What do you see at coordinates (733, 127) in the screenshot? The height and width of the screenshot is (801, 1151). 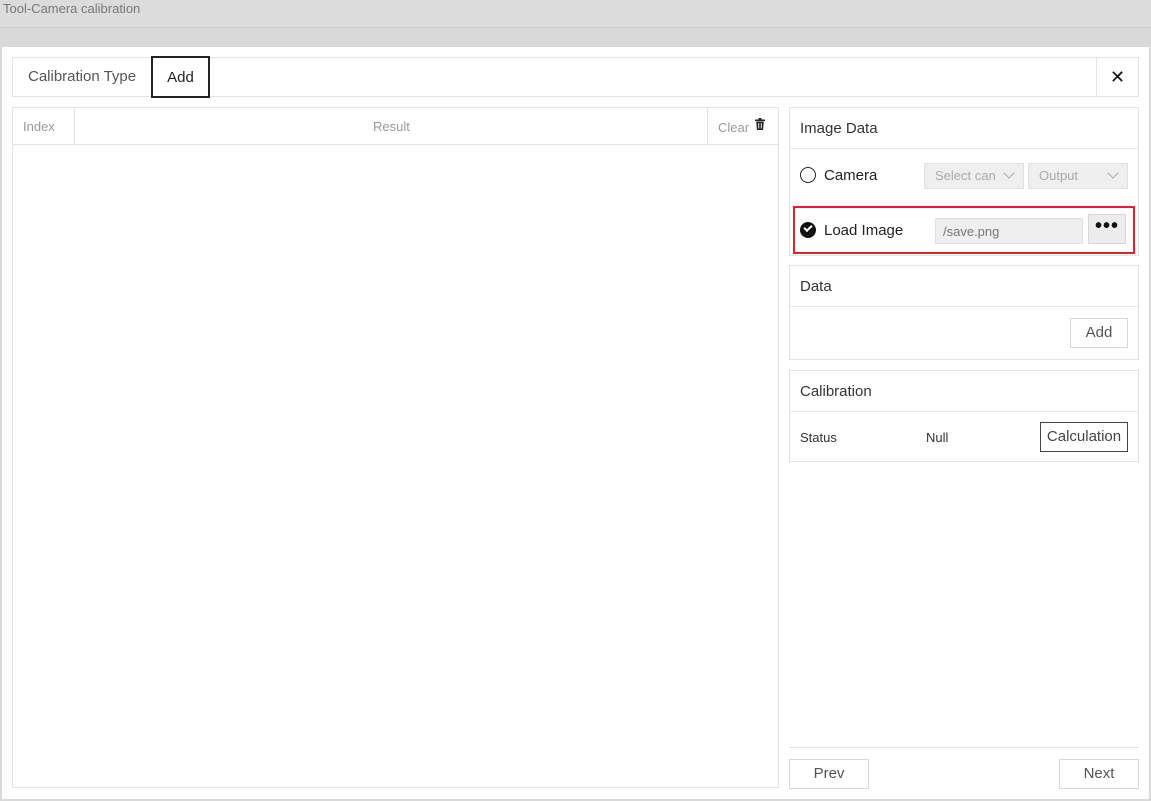 I see `clear-button: Clear` at bounding box center [733, 127].